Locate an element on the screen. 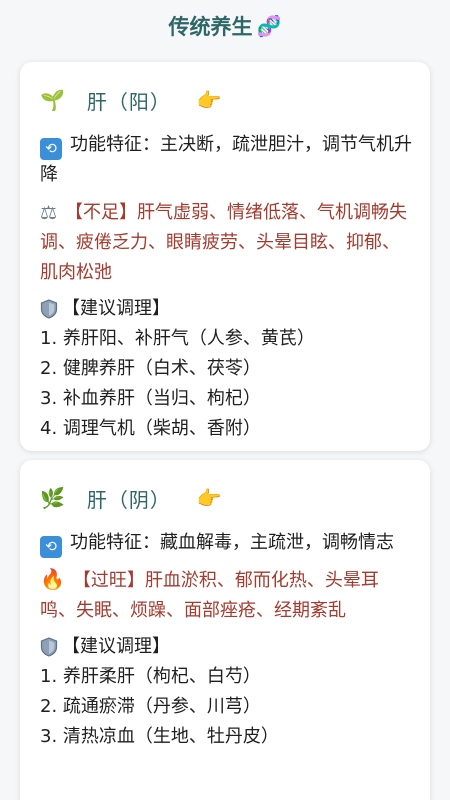  advice-item: 2. 健脾养肝（白术、茯苓） is located at coordinates (150, 368).